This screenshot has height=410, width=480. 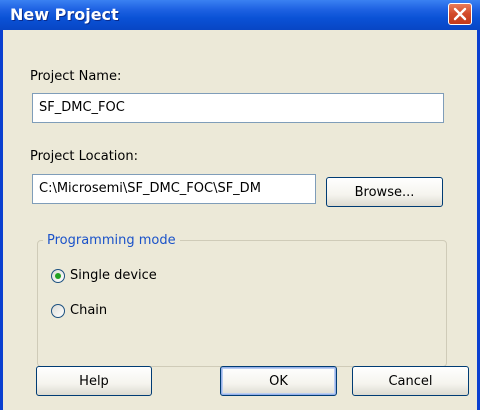 What do you see at coordinates (84, 156) in the screenshot?
I see `project-location-label: Project Location:` at bounding box center [84, 156].